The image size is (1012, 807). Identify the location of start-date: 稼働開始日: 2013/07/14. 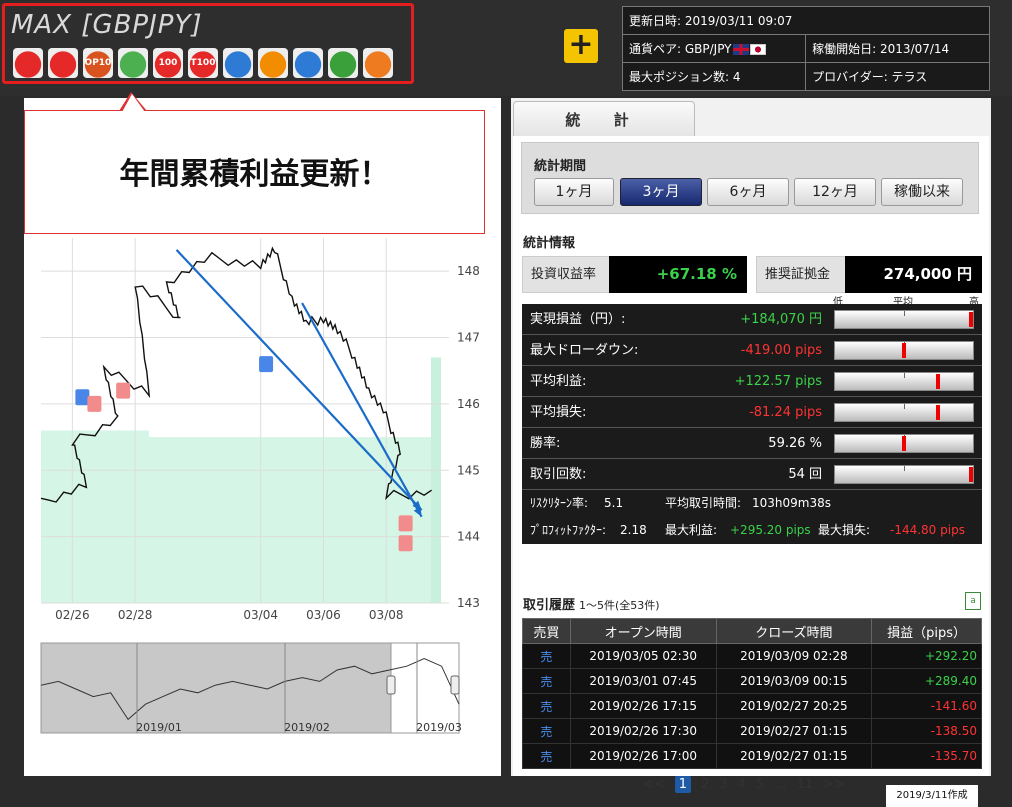
(897, 48).